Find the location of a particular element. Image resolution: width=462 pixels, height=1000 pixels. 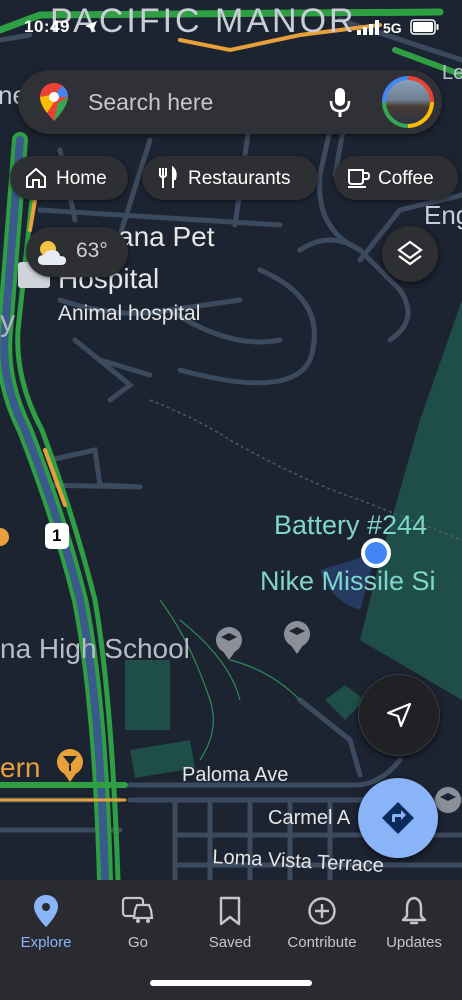

poi-battery-label: Battery #244 is located at coordinates (350, 525).